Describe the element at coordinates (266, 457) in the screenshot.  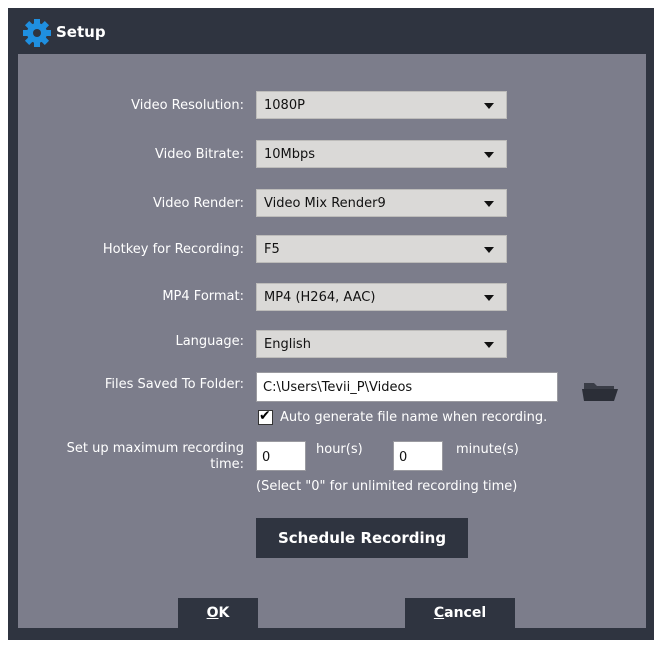
I see `hours-value: 0` at that location.